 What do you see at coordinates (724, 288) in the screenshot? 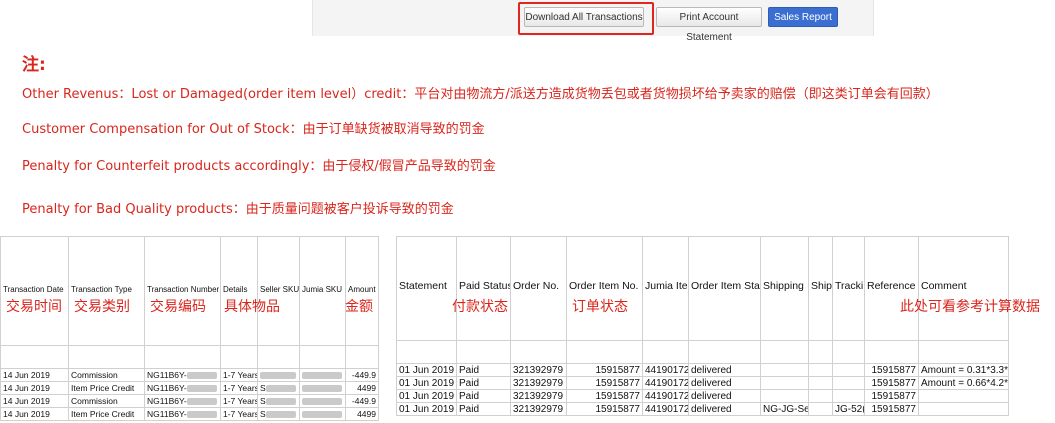
I see `column-header: Order Item Stat` at bounding box center [724, 288].